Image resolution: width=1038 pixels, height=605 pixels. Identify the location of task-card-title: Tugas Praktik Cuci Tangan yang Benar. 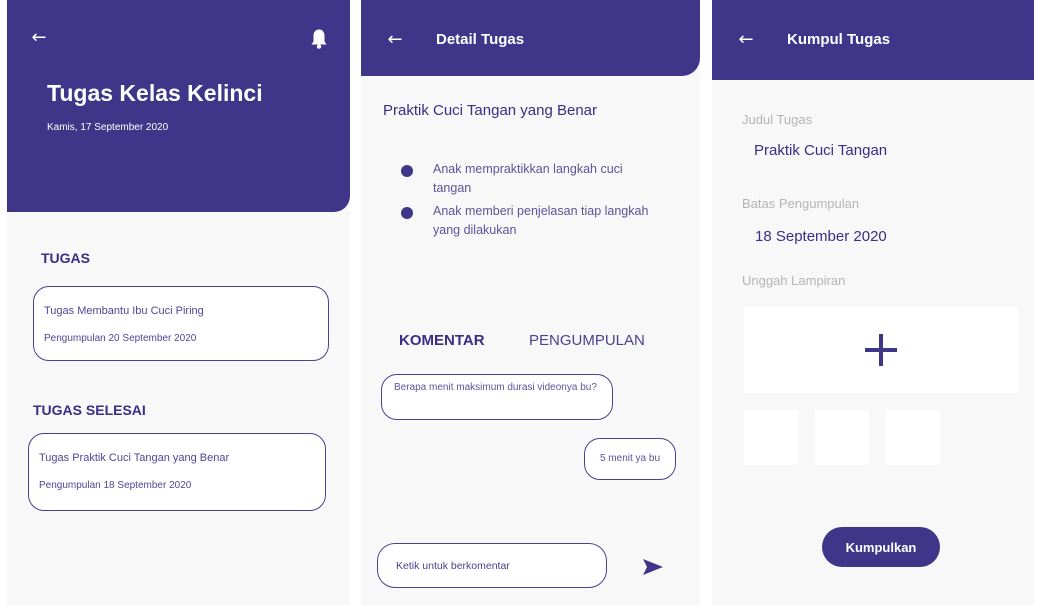
(134, 458).